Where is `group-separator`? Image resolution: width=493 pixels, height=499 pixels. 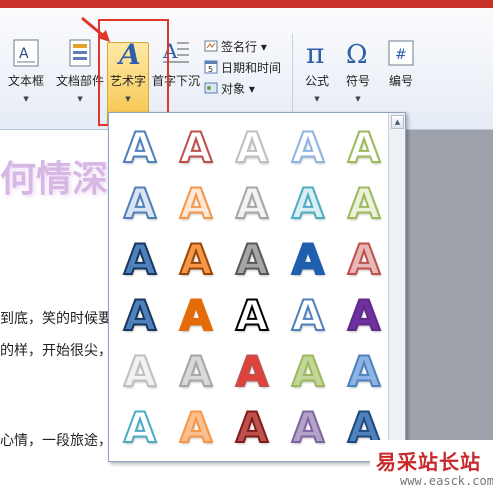
group-separator is located at coordinates (292, 76).